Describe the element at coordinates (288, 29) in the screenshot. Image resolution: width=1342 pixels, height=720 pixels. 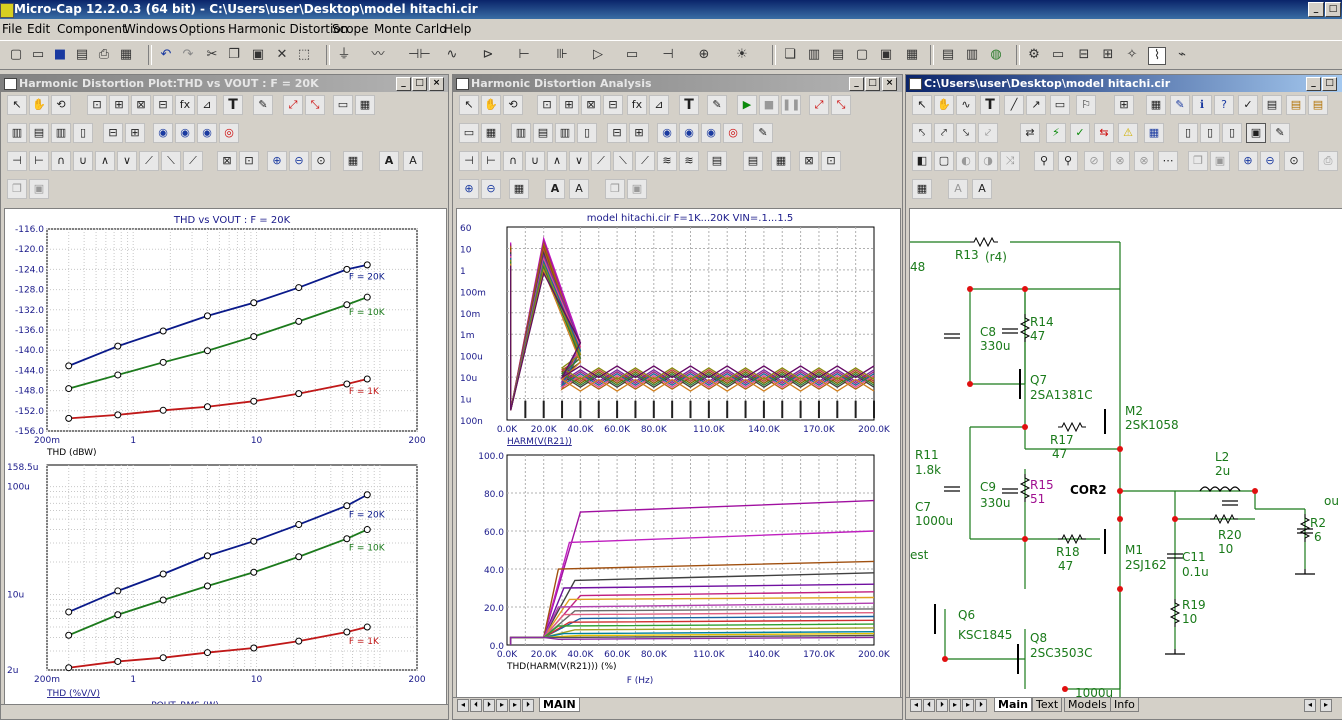
I see `menu-harmonic-distortion: Harmonic Distortion` at that location.